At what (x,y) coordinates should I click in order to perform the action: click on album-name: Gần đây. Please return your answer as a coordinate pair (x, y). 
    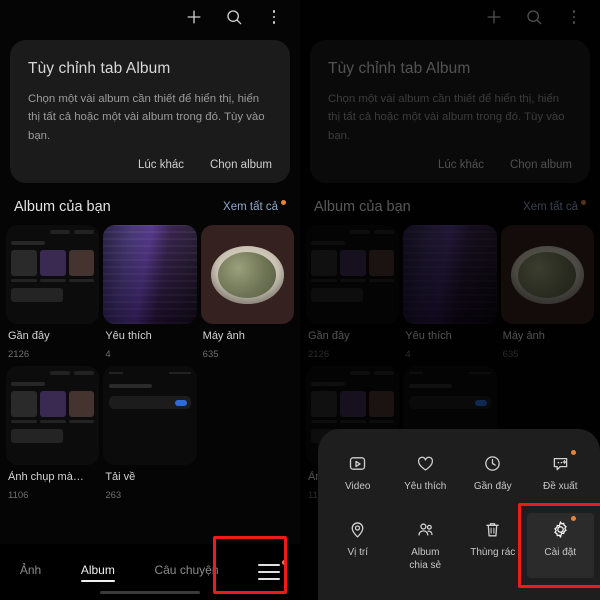
    Looking at the image, I should click on (29, 336).